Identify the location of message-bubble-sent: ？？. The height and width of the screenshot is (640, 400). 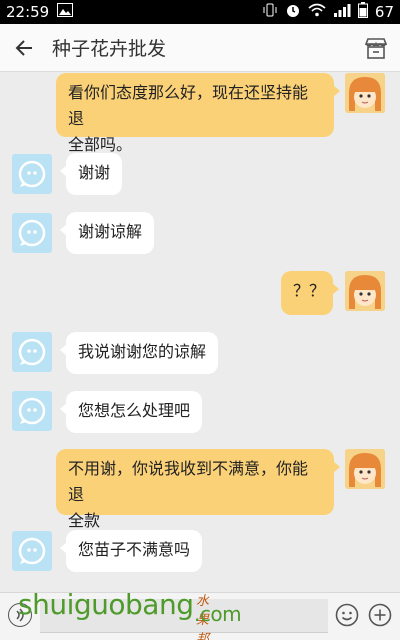
(310, 293).